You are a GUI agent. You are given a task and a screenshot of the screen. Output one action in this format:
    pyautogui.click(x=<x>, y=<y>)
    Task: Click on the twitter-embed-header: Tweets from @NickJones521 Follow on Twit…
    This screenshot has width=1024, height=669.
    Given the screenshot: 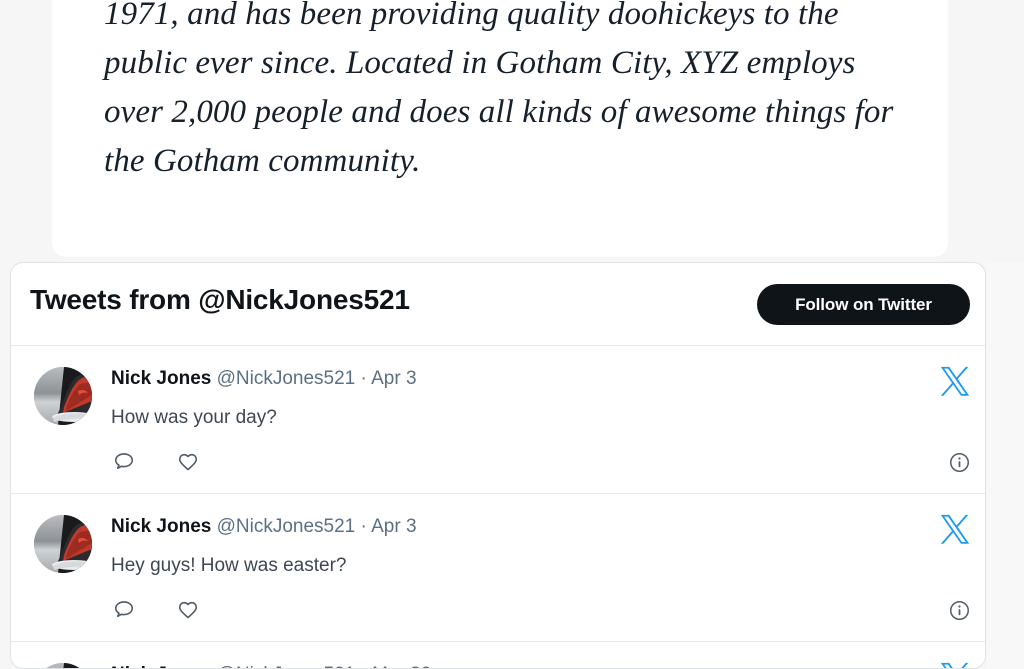 What is the action you would take?
    pyautogui.click(x=498, y=304)
    